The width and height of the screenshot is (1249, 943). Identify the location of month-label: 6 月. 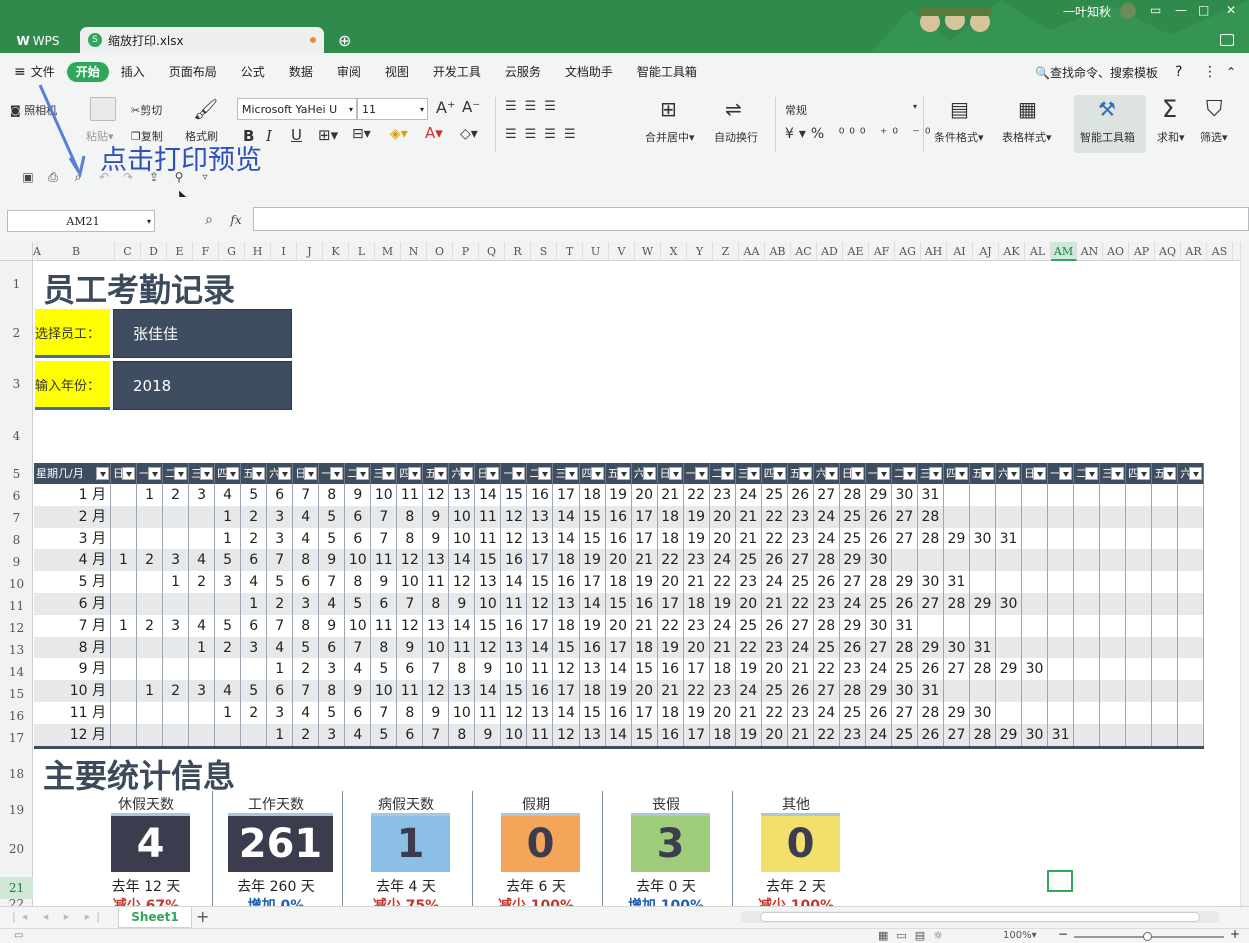
(72, 604).